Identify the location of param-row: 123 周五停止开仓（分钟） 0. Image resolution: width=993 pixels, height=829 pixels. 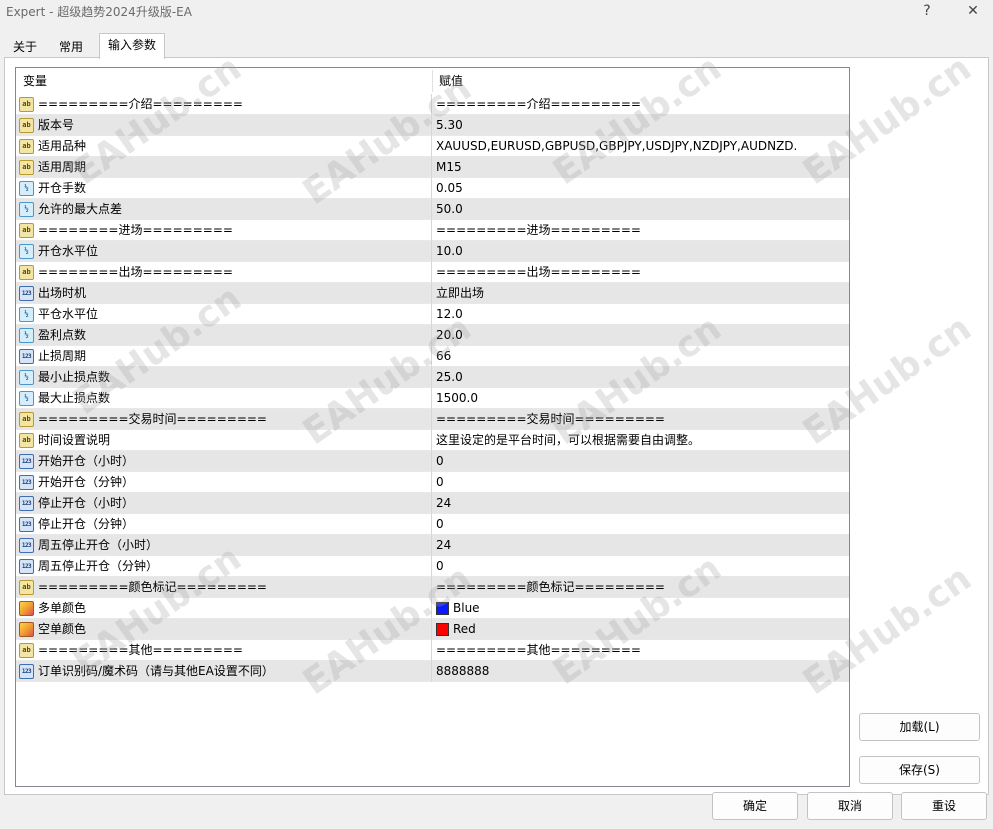
(432, 566).